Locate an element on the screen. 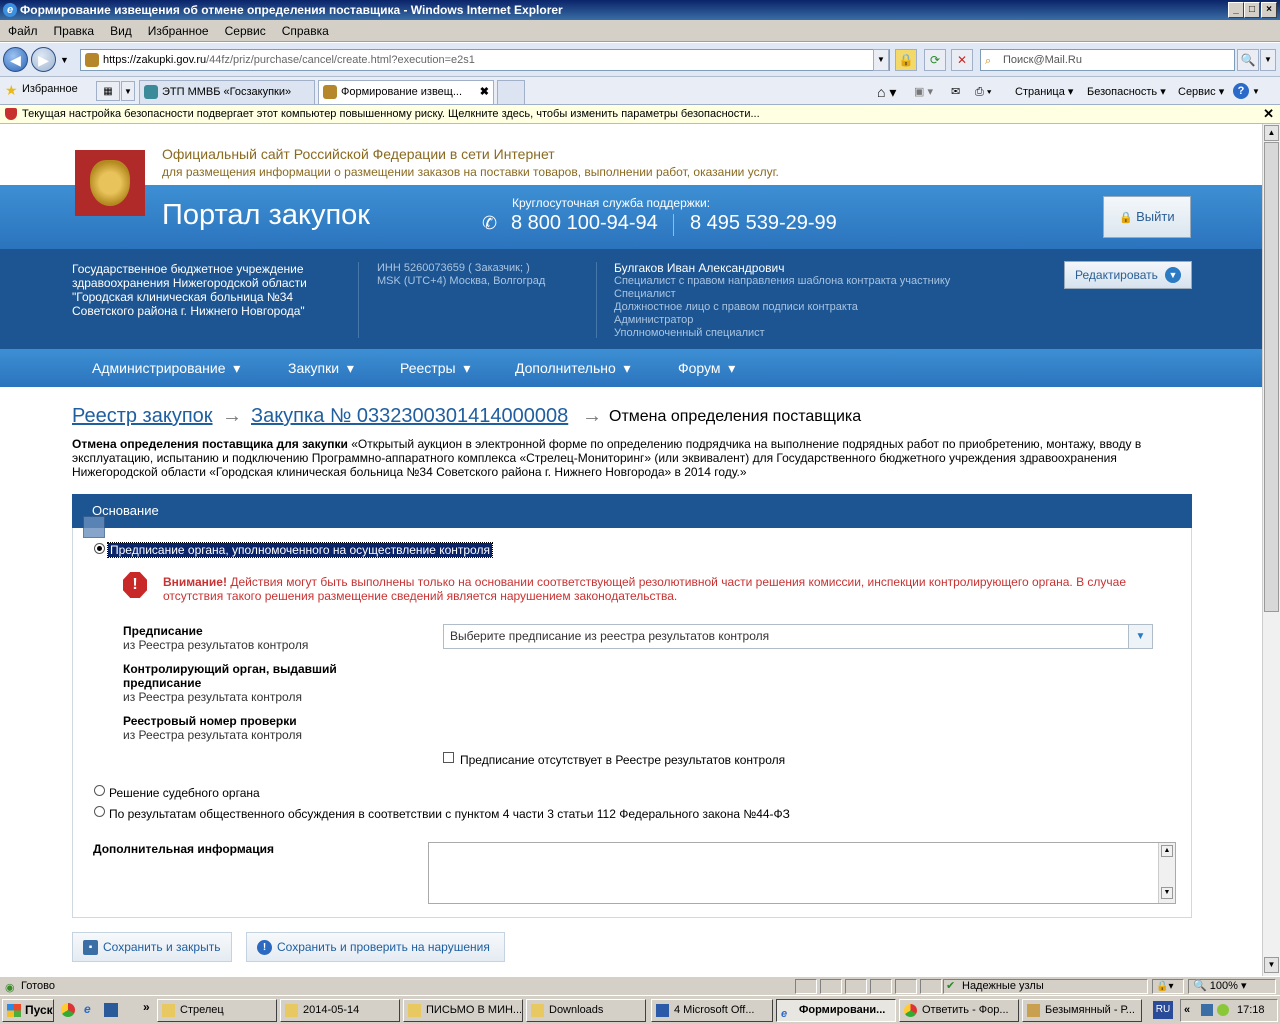 The height and width of the screenshot is (1024, 1280). resize-handle-icon is located at coordinates (94, 527).